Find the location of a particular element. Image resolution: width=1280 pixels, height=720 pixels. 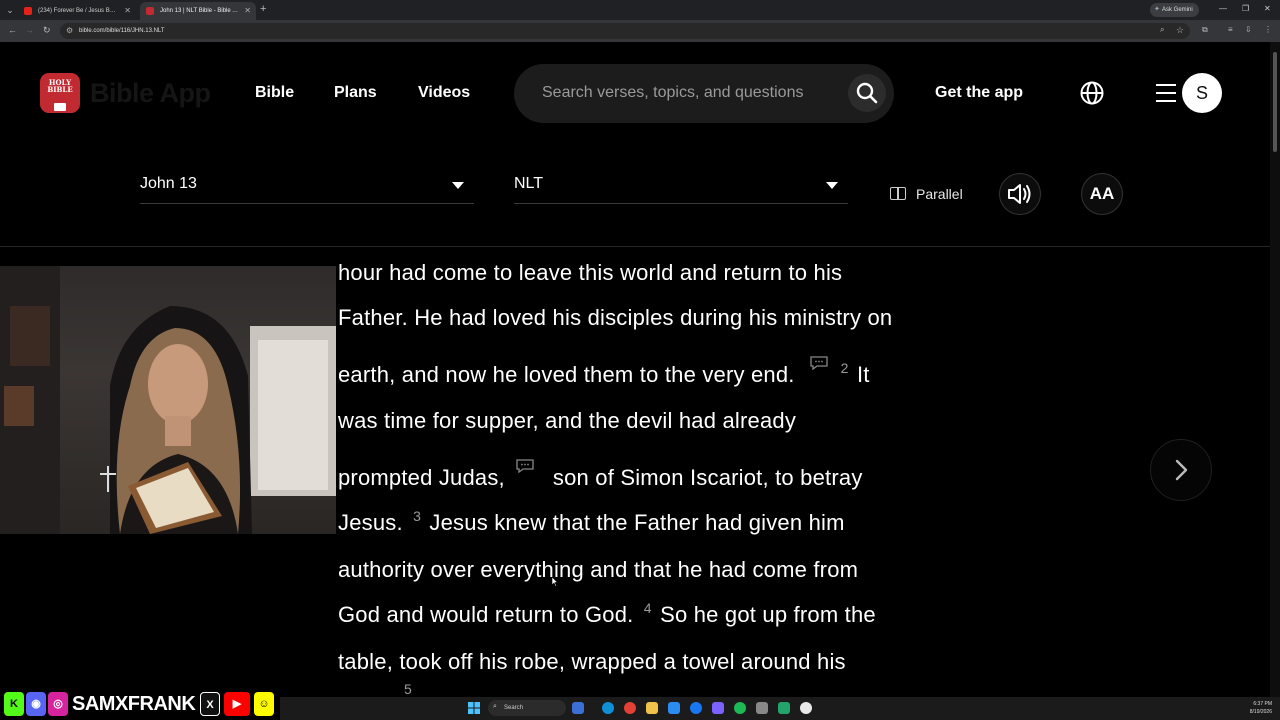

system-clock: 6:37 PM 8/19/2026 is located at coordinates (1256, 708).